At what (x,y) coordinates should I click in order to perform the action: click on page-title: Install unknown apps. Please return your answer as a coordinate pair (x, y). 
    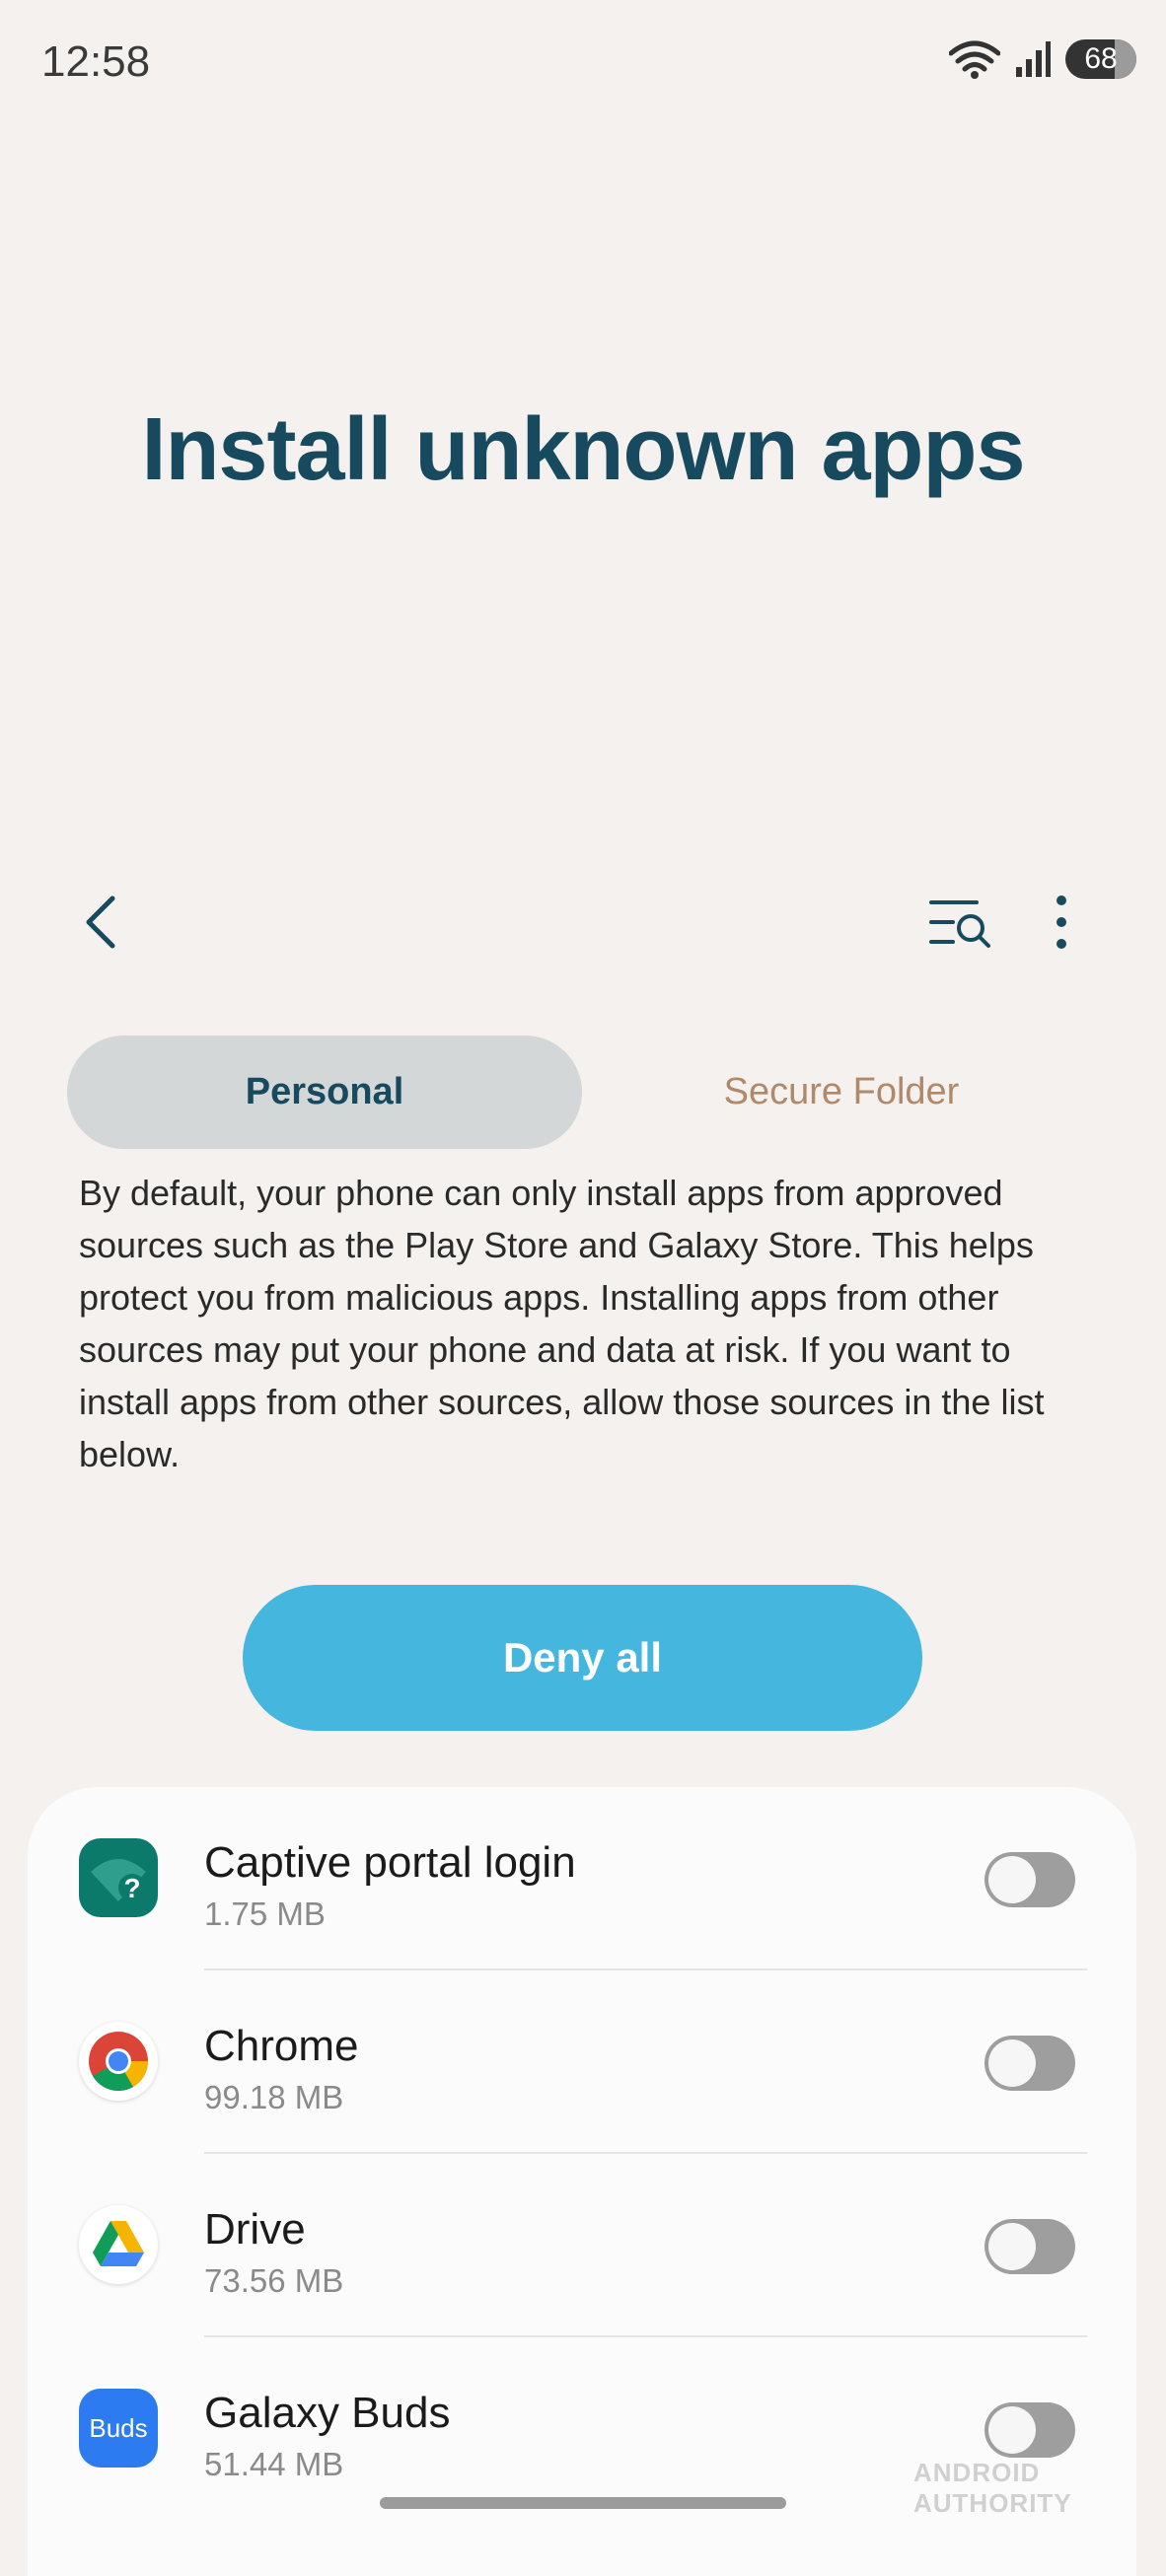
    Looking at the image, I should click on (583, 449).